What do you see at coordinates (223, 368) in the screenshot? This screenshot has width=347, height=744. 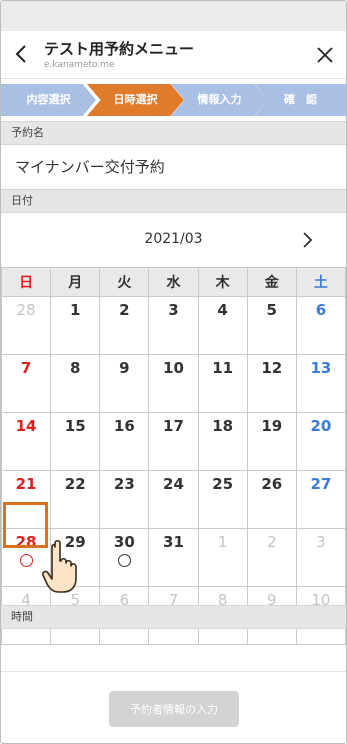 I see `day-number: 11` at bounding box center [223, 368].